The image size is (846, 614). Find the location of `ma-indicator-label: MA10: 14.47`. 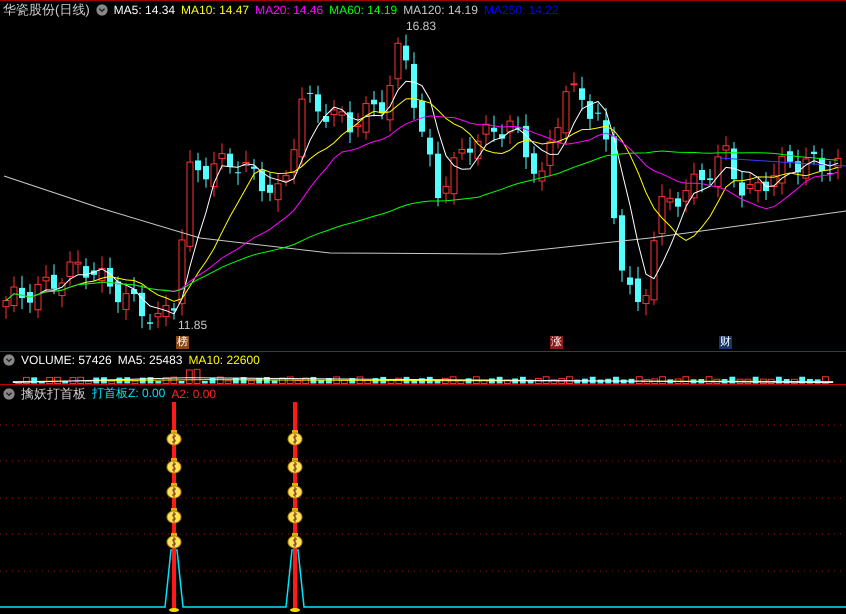

ma-indicator-label: MA10: 14.47 is located at coordinates (215, 9).